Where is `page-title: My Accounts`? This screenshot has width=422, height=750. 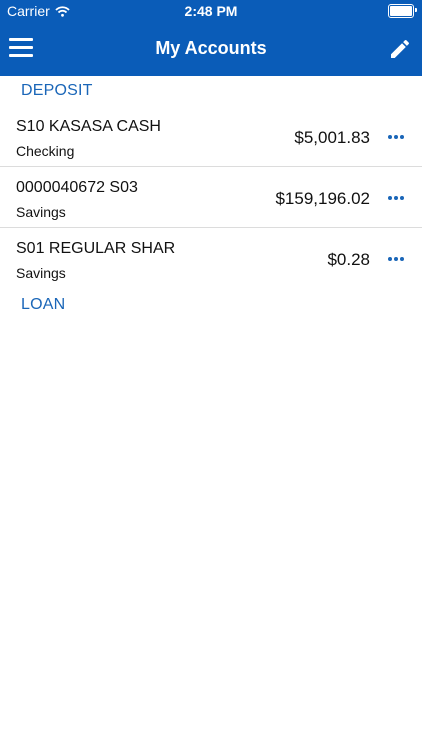
page-title: My Accounts is located at coordinates (211, 48).